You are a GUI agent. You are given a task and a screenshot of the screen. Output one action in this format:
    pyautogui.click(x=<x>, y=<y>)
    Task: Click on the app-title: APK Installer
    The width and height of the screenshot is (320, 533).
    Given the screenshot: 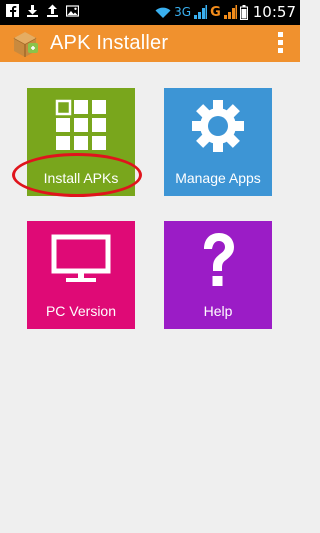 What is the action you would take?
    pyautogui.click(x=109, y=43)
    